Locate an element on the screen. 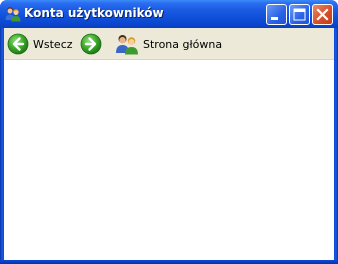  home-button: Strona główna is located at coordinates (168, 44).